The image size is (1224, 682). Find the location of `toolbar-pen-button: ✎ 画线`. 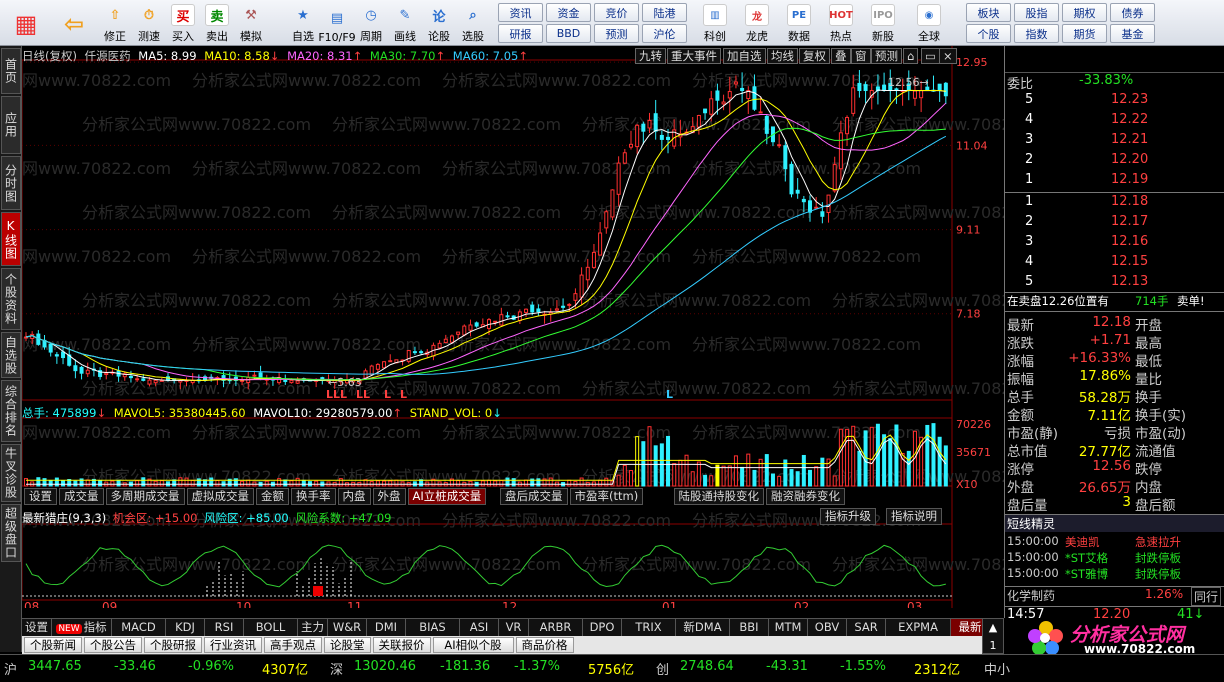

toolbar-pen-button: ✎ 画线 is located at coordinates (405, 23).